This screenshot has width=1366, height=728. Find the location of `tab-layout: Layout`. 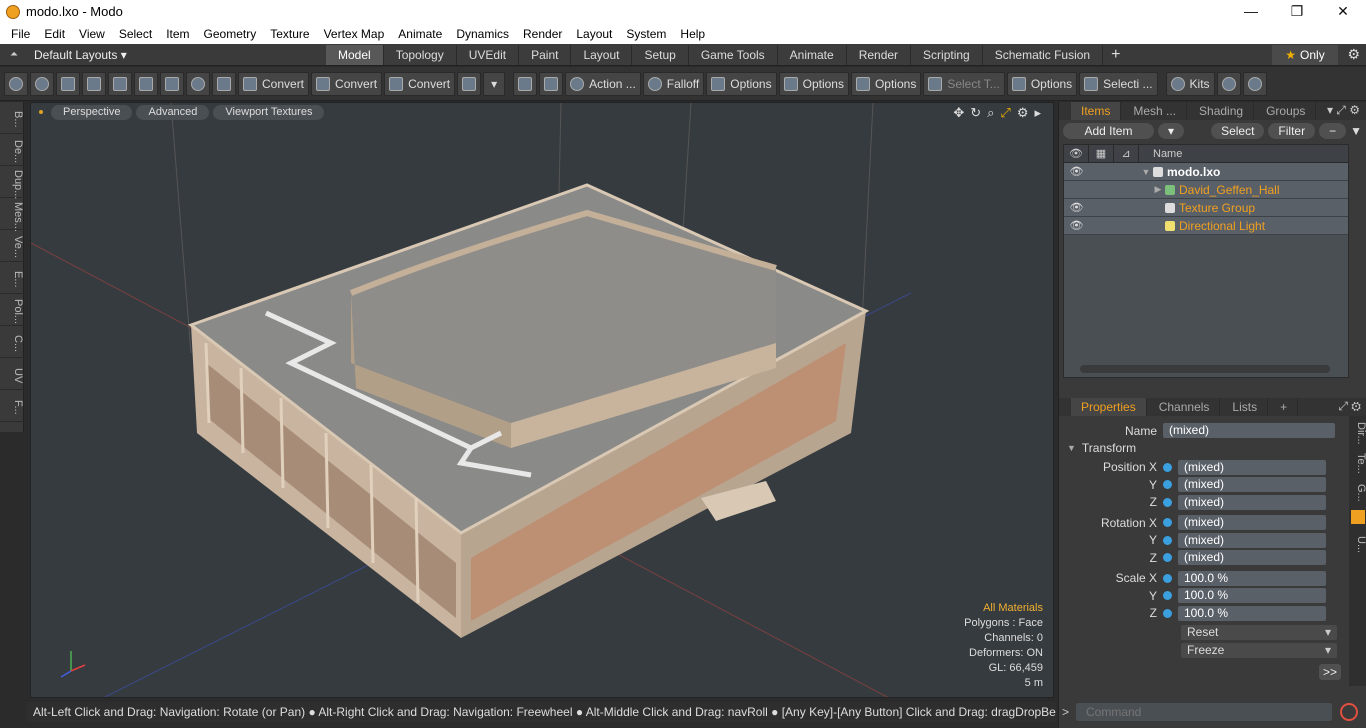

tab-layout: Layout is located at coordinates (602, 54).